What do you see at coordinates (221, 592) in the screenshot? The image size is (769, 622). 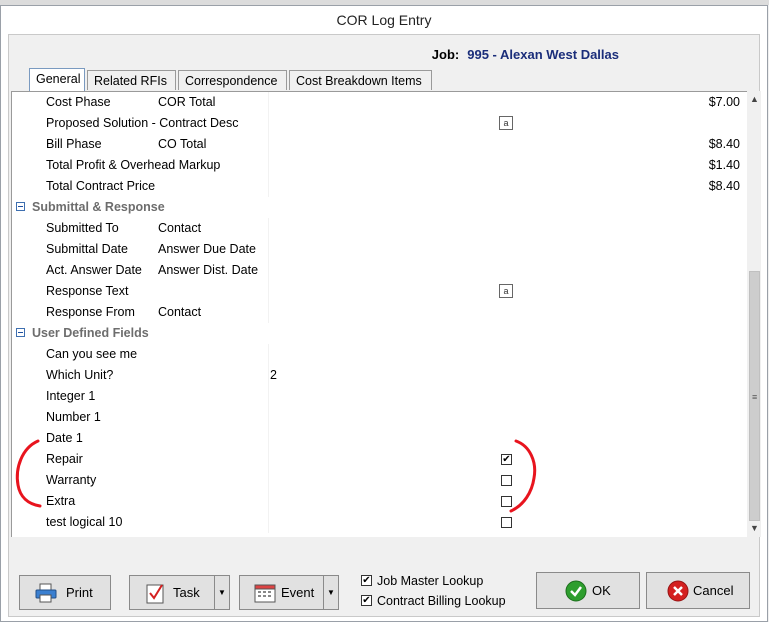 I see `task-dropdown-icon: ▼` at bounding box center [221, 592].